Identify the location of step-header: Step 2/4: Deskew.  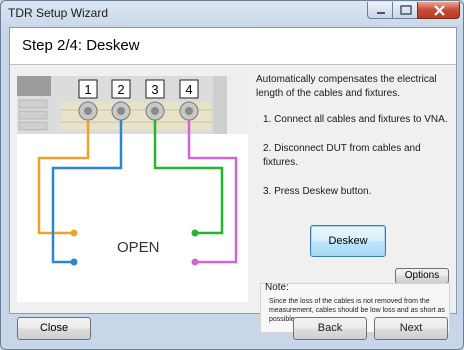
(233, 46).